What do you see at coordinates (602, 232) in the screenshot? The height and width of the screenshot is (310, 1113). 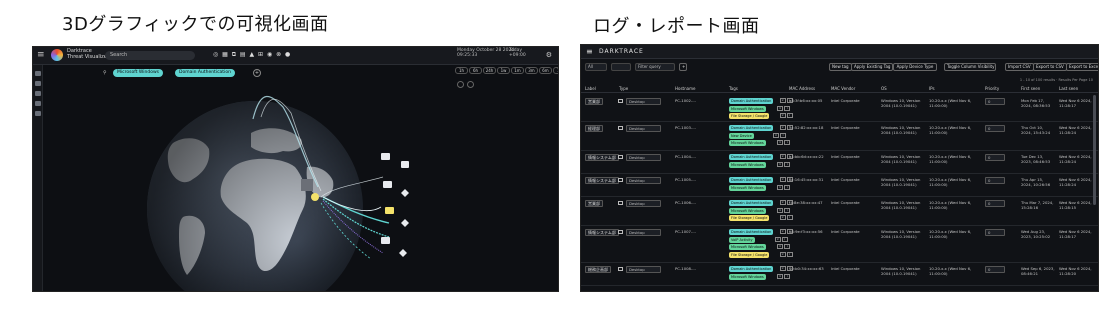 I see `label-field: 情報システム部` at bounding box center [602, 232].